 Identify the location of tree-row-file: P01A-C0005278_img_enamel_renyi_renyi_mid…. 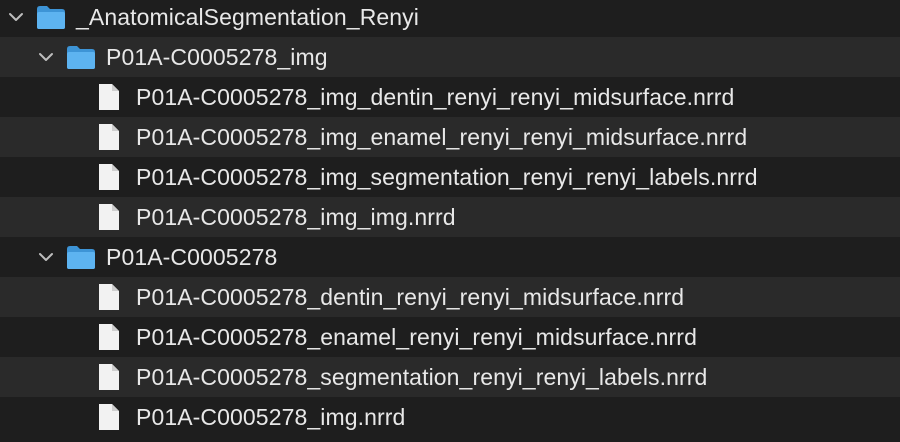
(450, 137).